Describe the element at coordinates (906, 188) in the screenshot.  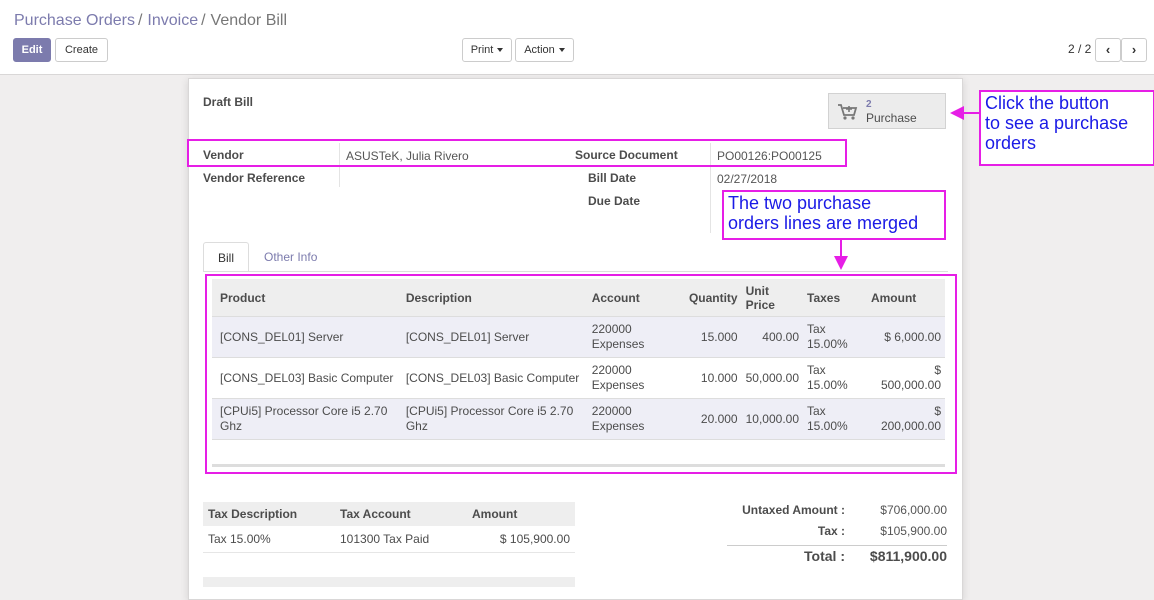
I see `annotation-arrows` at that location.